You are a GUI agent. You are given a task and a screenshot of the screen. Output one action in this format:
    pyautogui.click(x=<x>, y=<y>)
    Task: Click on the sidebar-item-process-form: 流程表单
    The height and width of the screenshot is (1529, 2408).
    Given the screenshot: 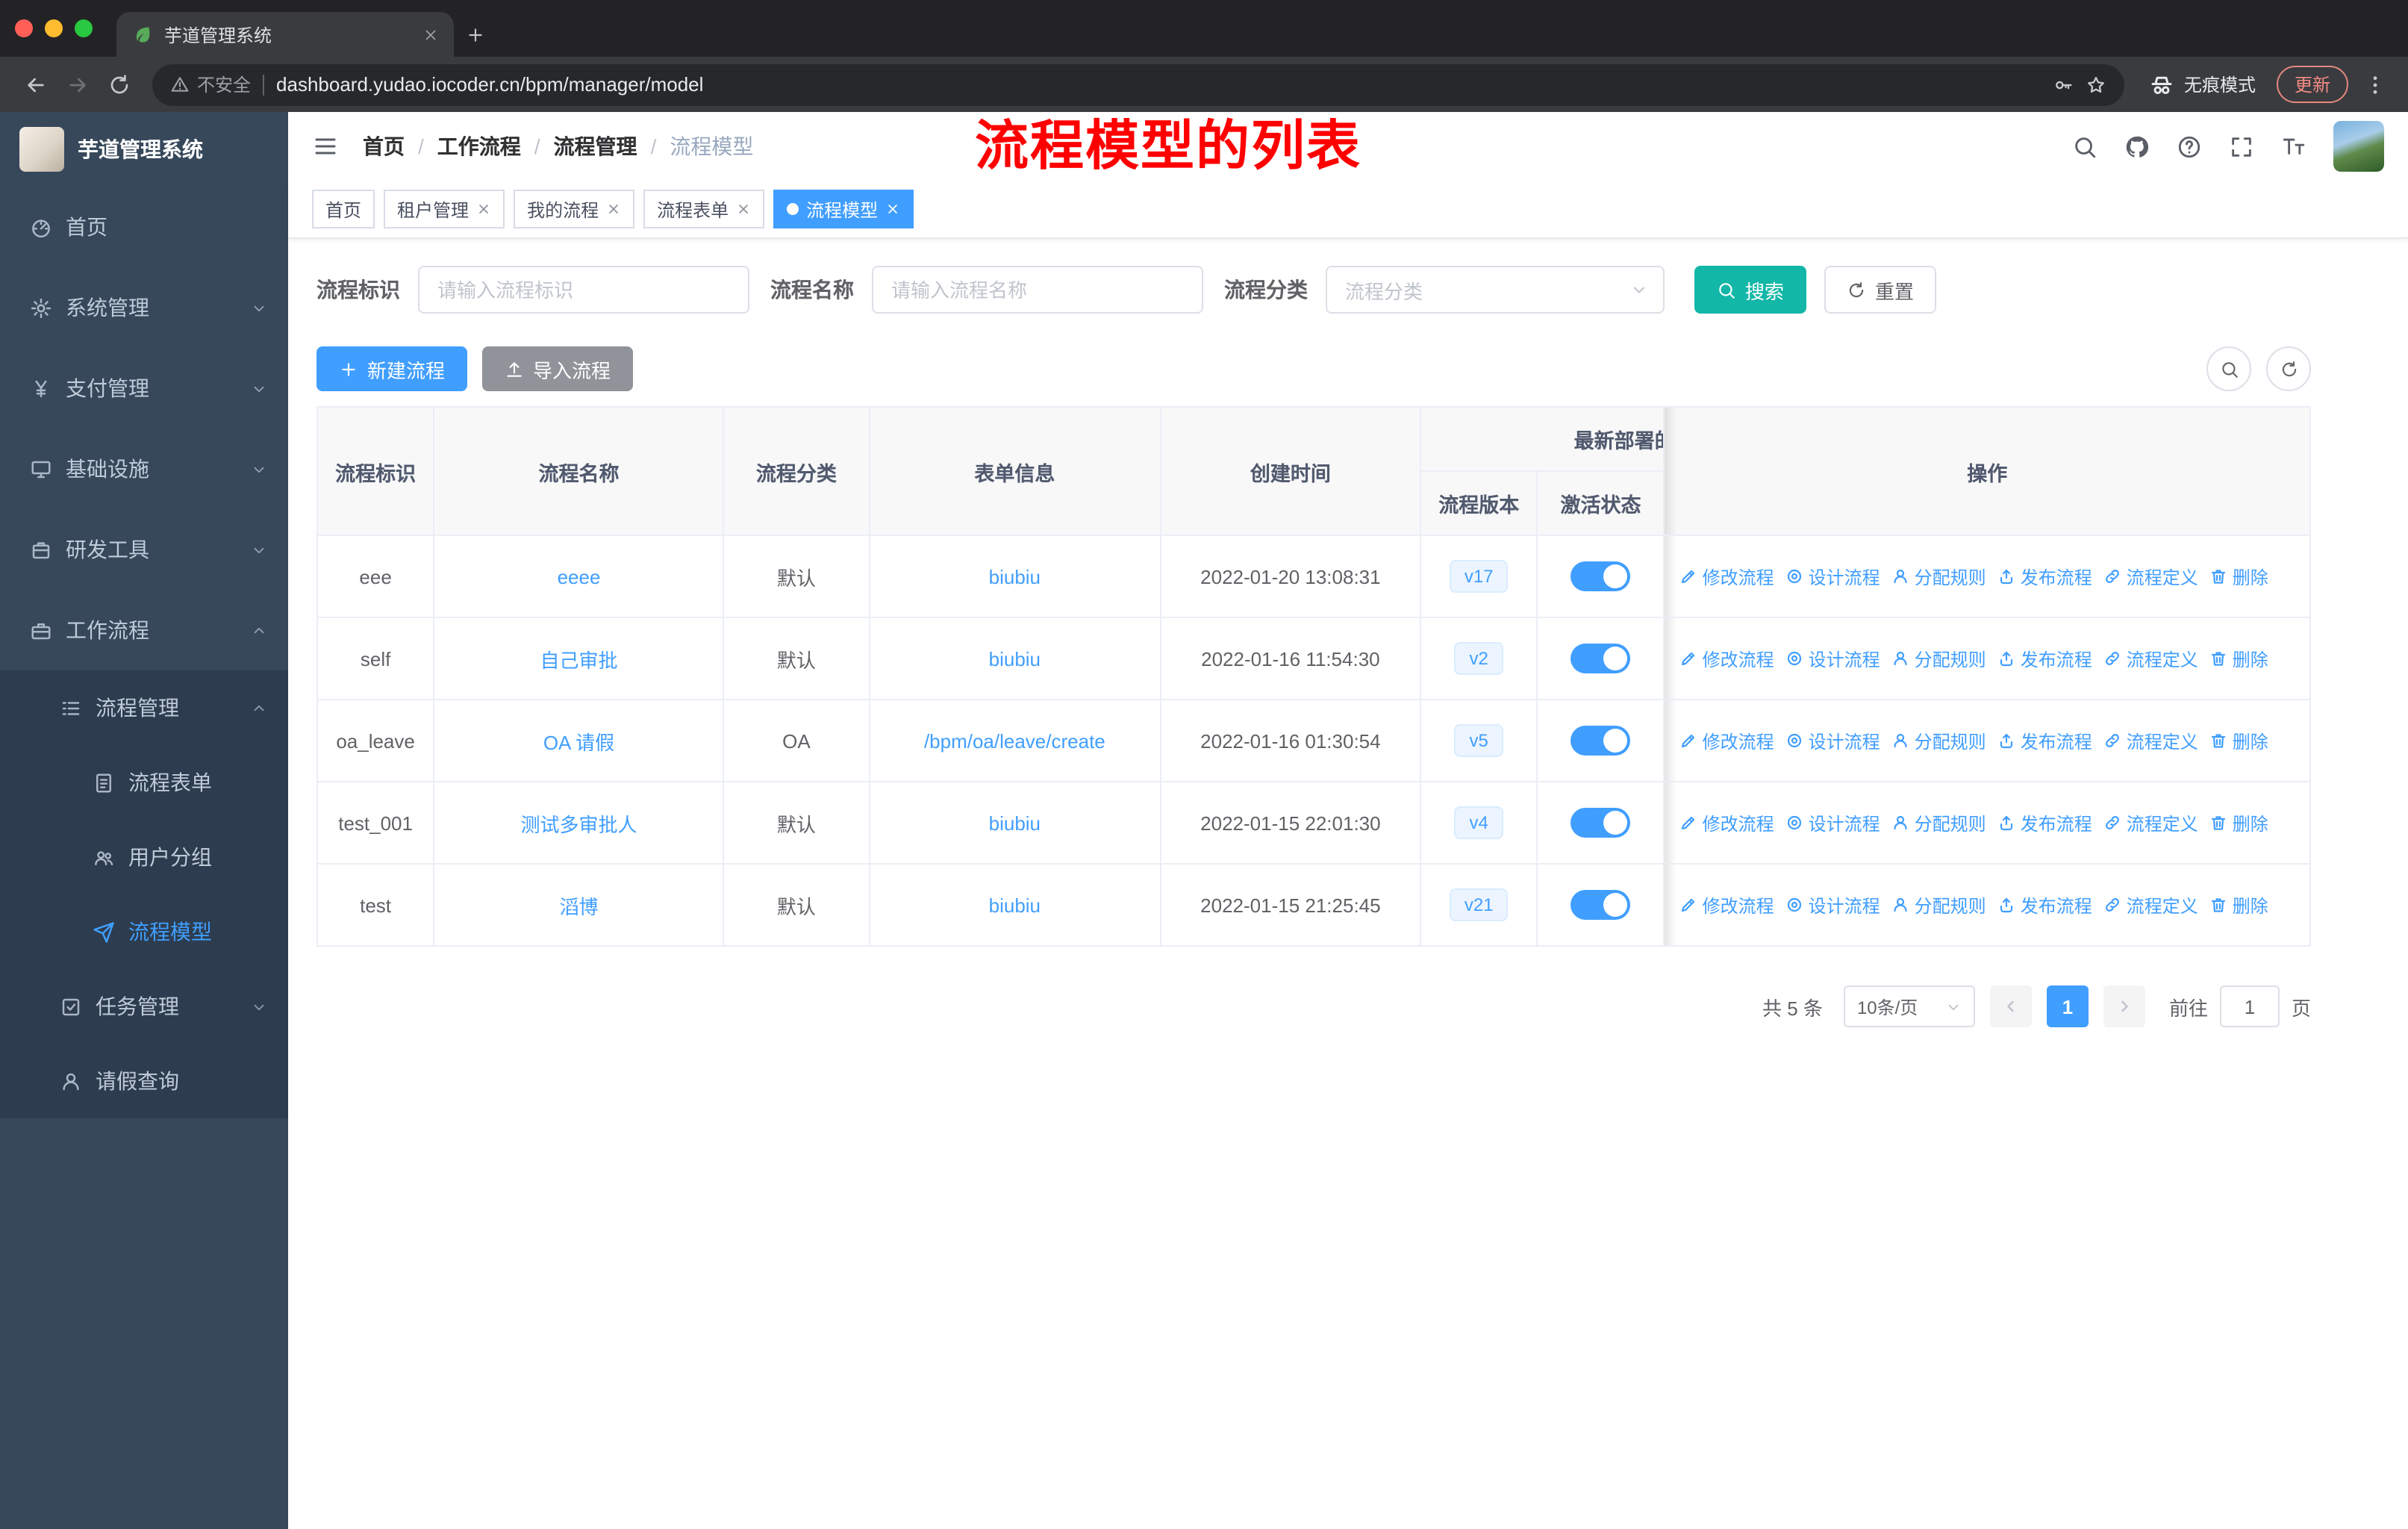 What is the action you would take?
    pyautogui.click(x=144, y=783)
    